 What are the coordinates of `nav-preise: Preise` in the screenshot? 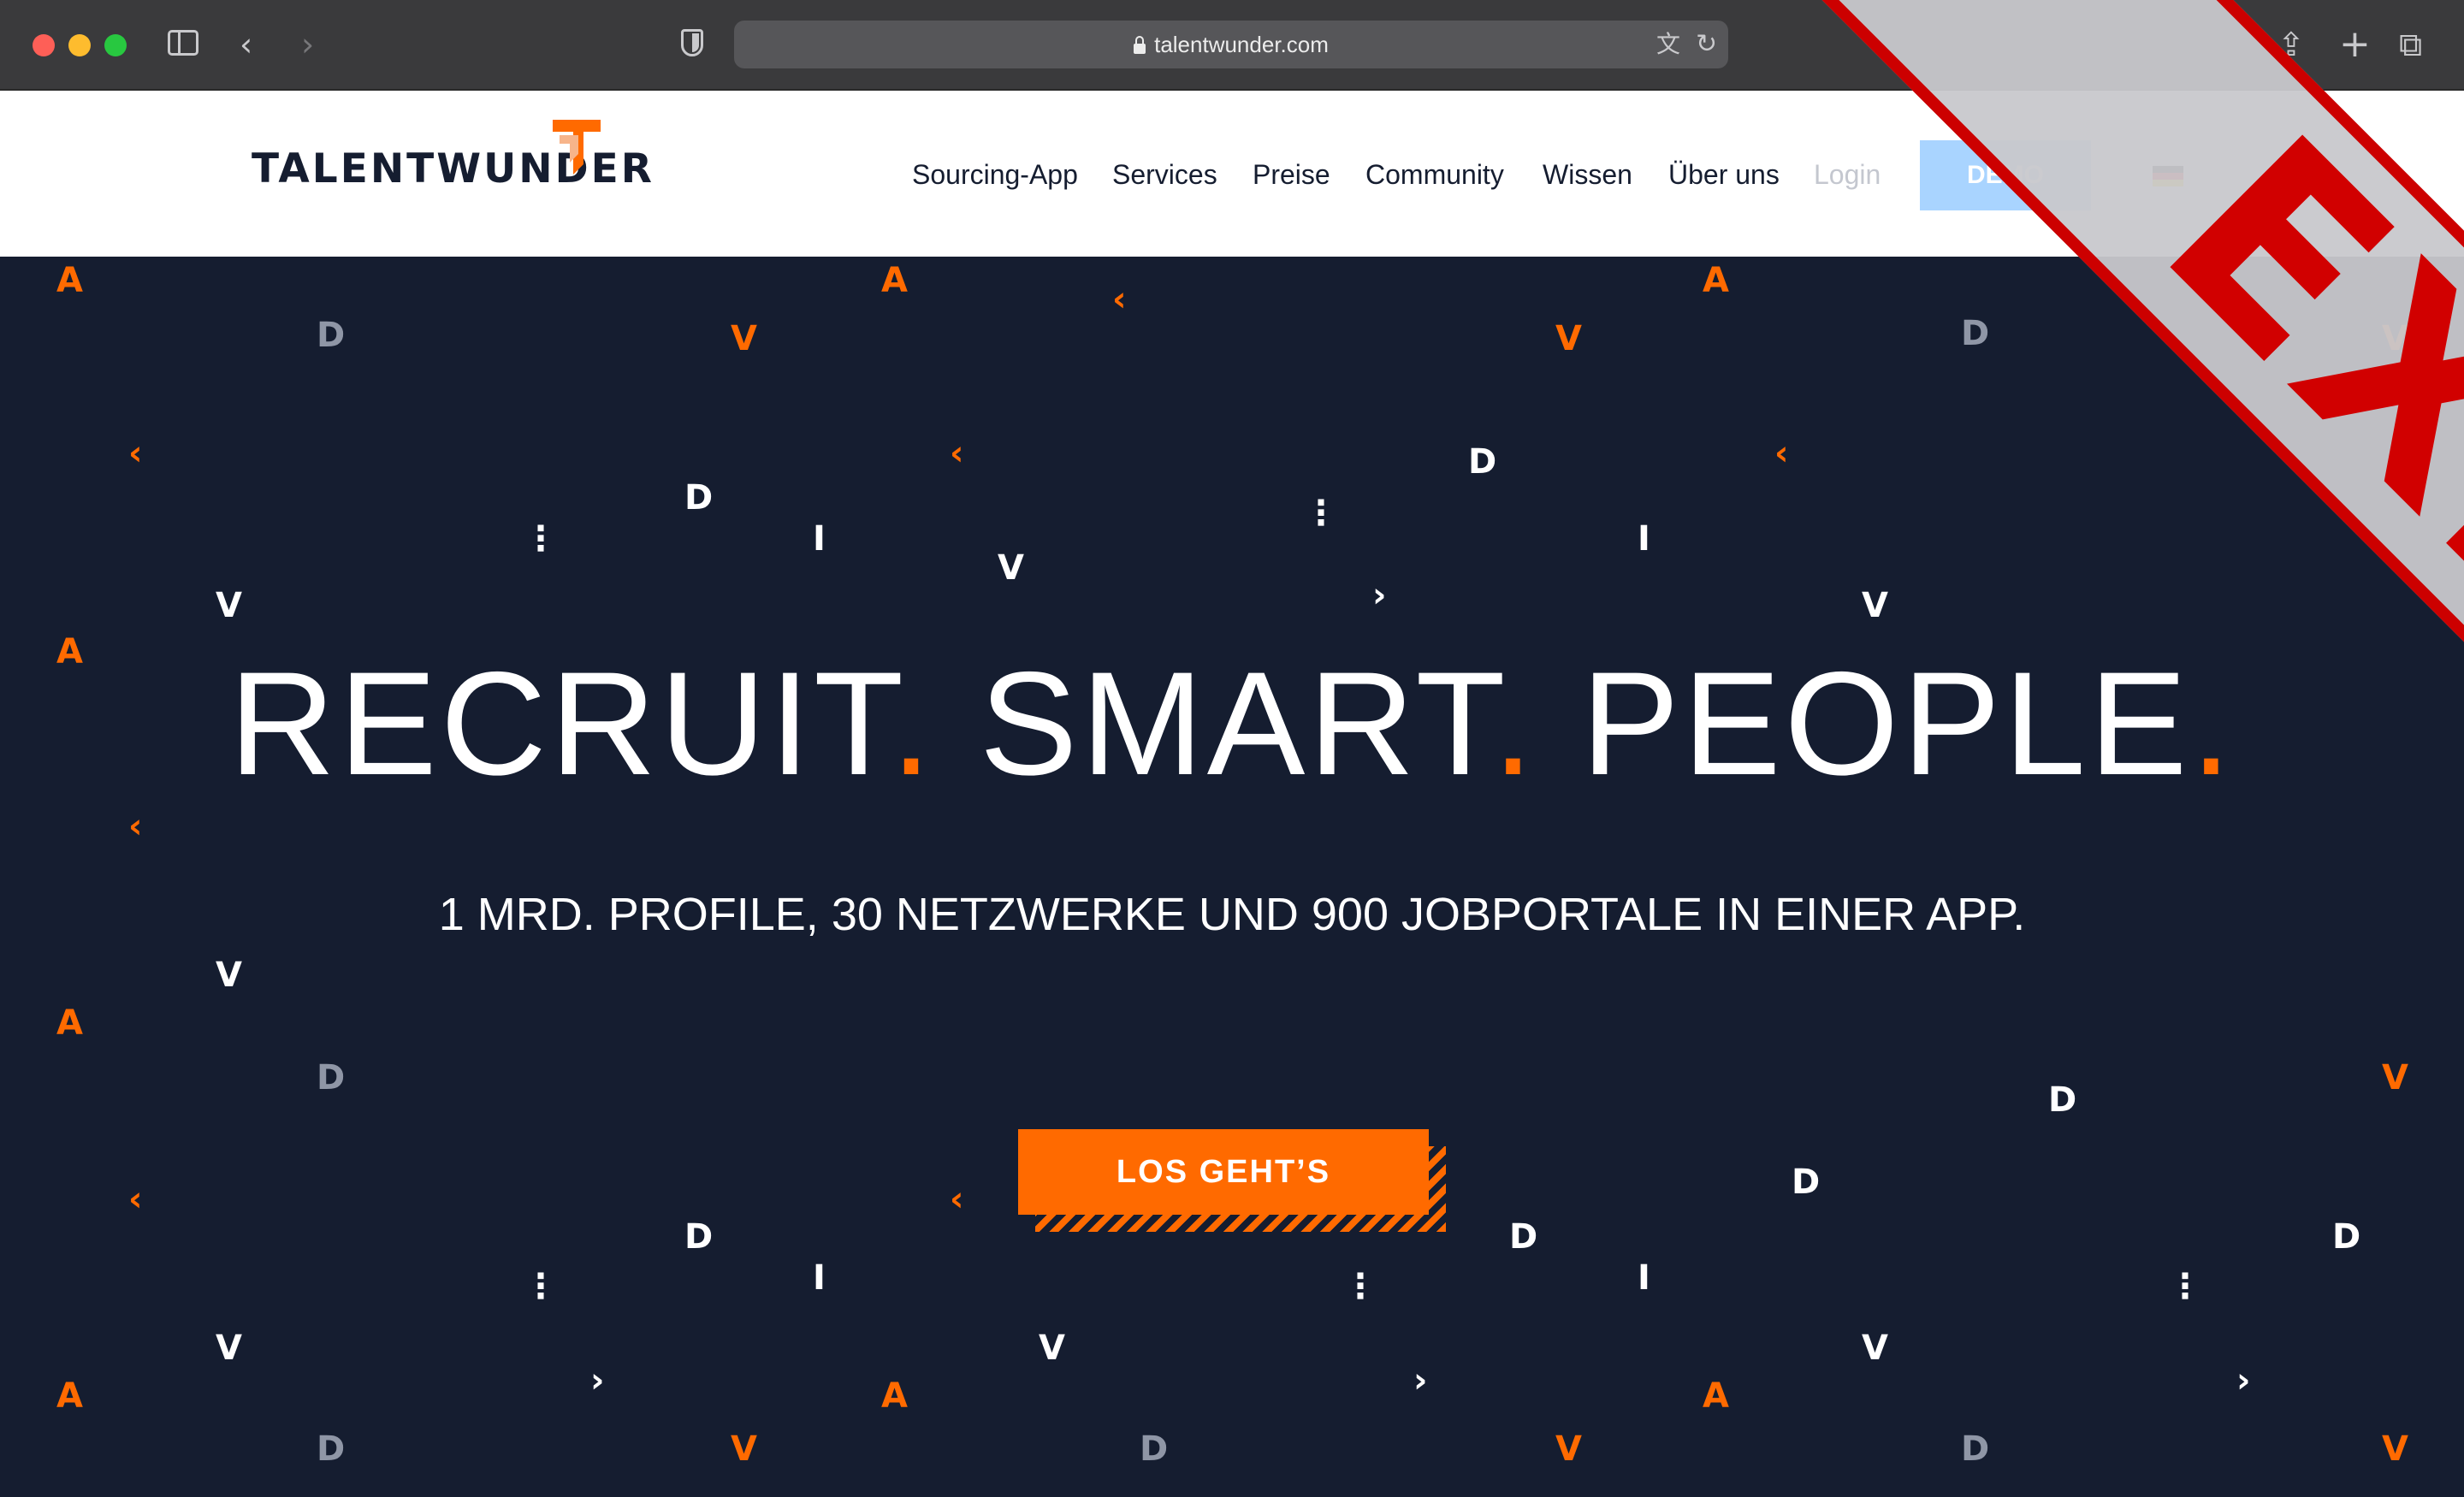 It's located at (1291, 175).